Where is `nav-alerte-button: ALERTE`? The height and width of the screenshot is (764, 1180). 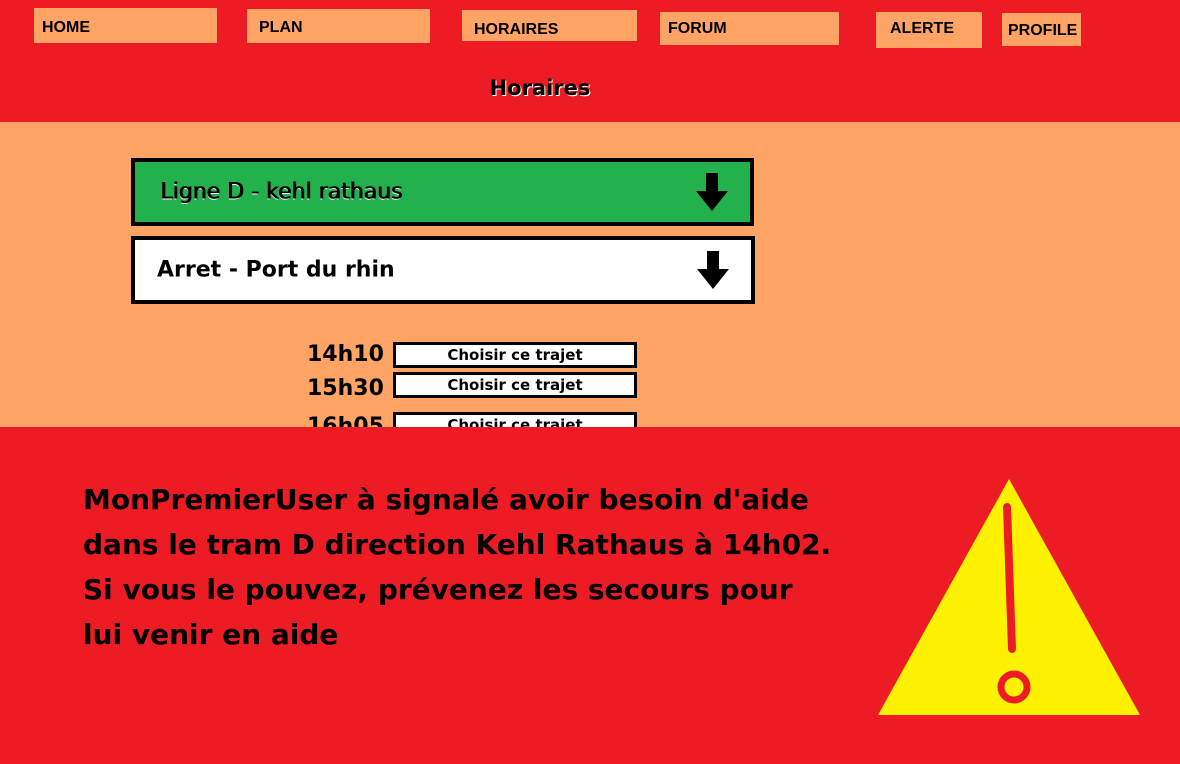 nav-alerte-button: ALERTE is located at coordinates (929, 30).